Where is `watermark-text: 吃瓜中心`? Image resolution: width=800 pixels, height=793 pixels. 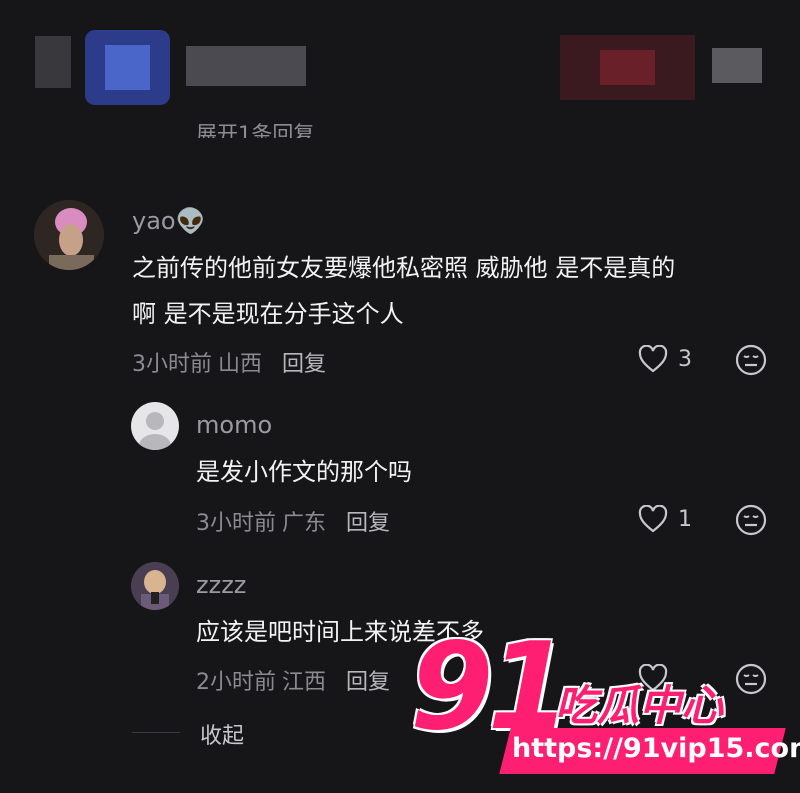 watermark-text: 吃瓜中心 is located at coordinates (639, 705).